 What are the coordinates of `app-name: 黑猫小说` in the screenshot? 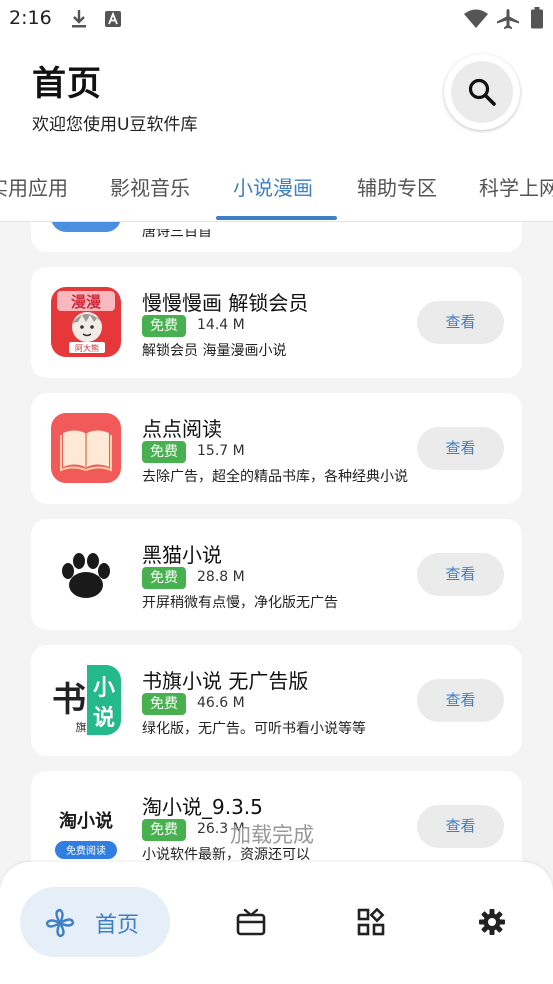 It's located at (182, 555).